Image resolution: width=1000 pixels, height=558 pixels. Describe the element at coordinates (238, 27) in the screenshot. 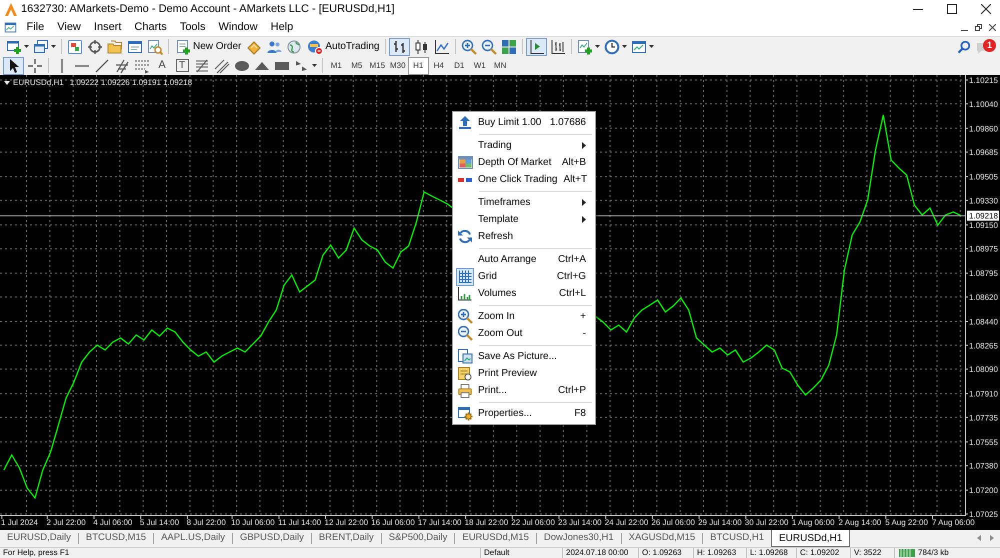

I see `menu-bar-item: Window` at that location.